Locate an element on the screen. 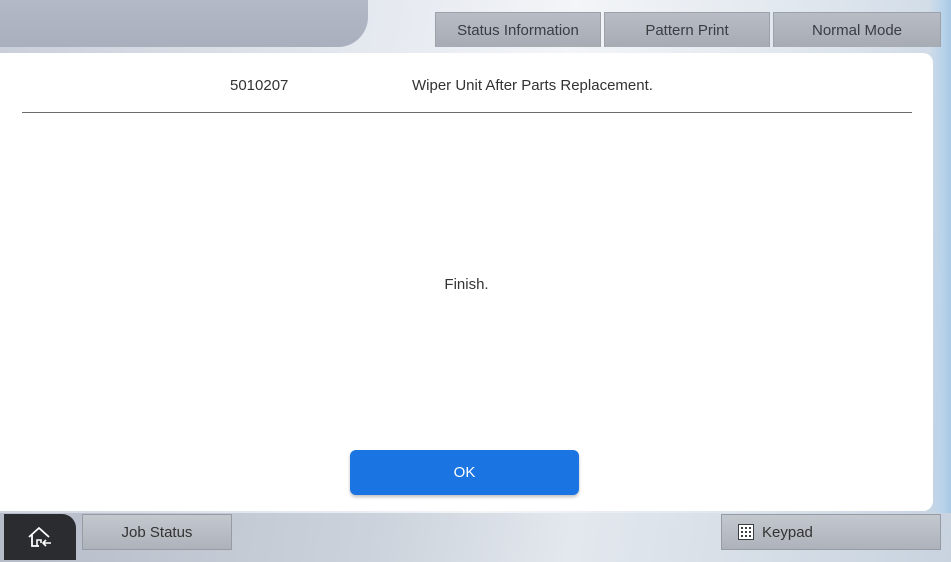 The height and width of the screenshot is (562, 951). ok-button: OK is located at coordinates (464, 472).